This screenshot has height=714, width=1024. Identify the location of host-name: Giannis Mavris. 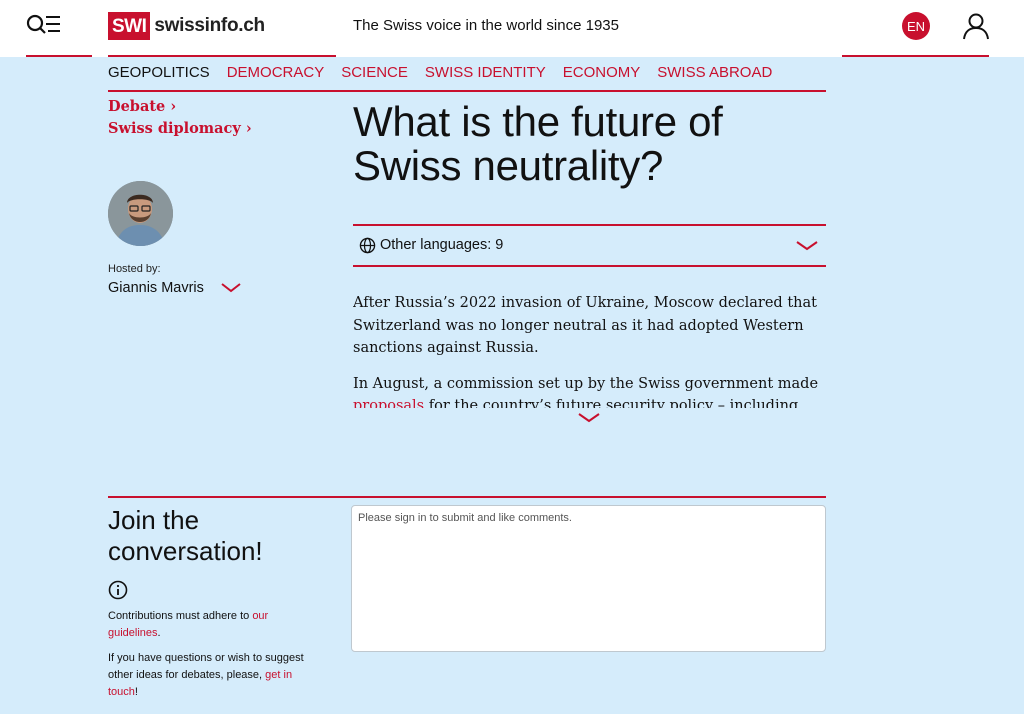
(156, 288).